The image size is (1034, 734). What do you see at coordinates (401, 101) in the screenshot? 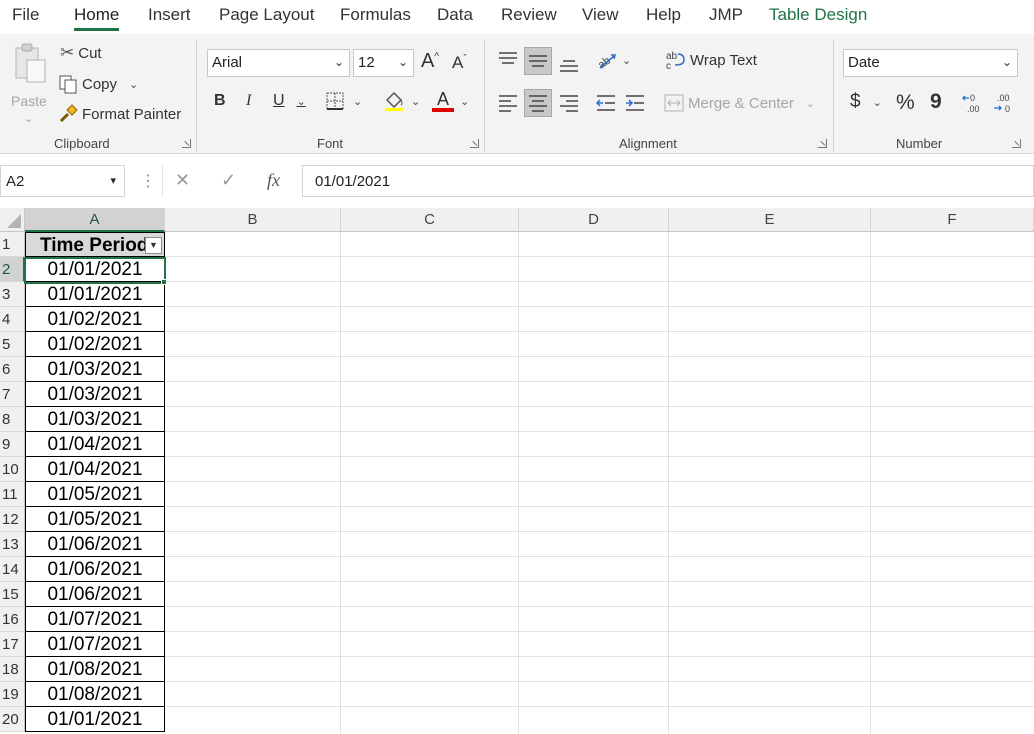
I see `fill-color-button: ⌄` at bounding box center [401, 101].